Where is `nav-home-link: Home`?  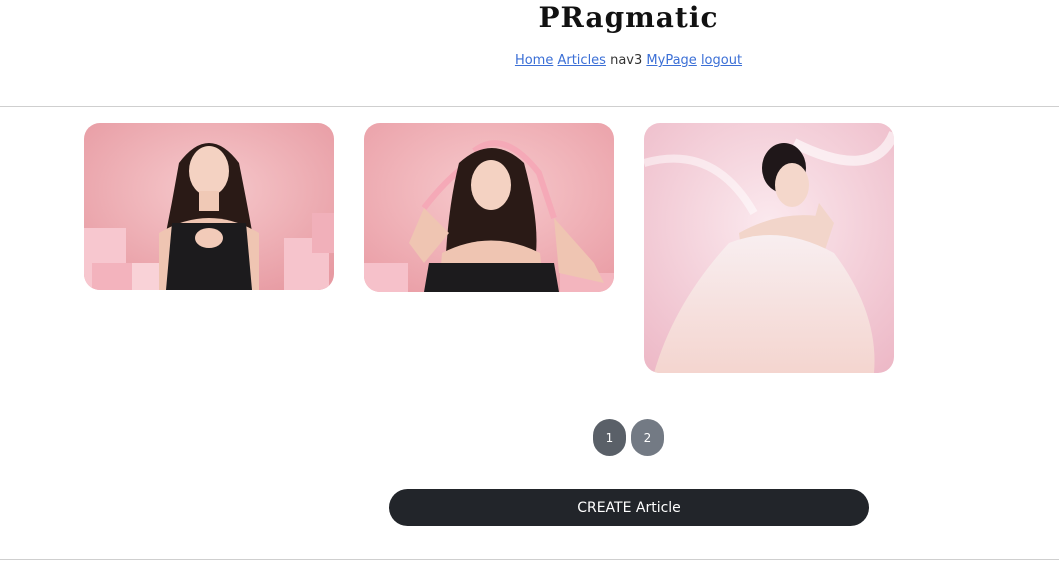
nav-home-link: Home is located at coordinates (534, 60).